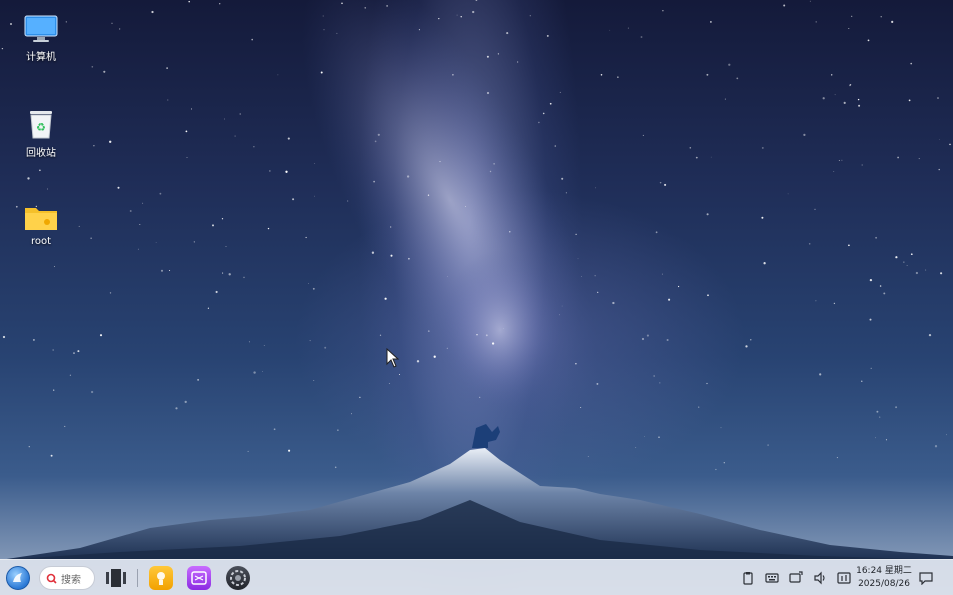  What do you see at coordinates (41, 225) in the screenshot?
I see `desktop-icon-root-folder: root` at bounding box center [41, 225].